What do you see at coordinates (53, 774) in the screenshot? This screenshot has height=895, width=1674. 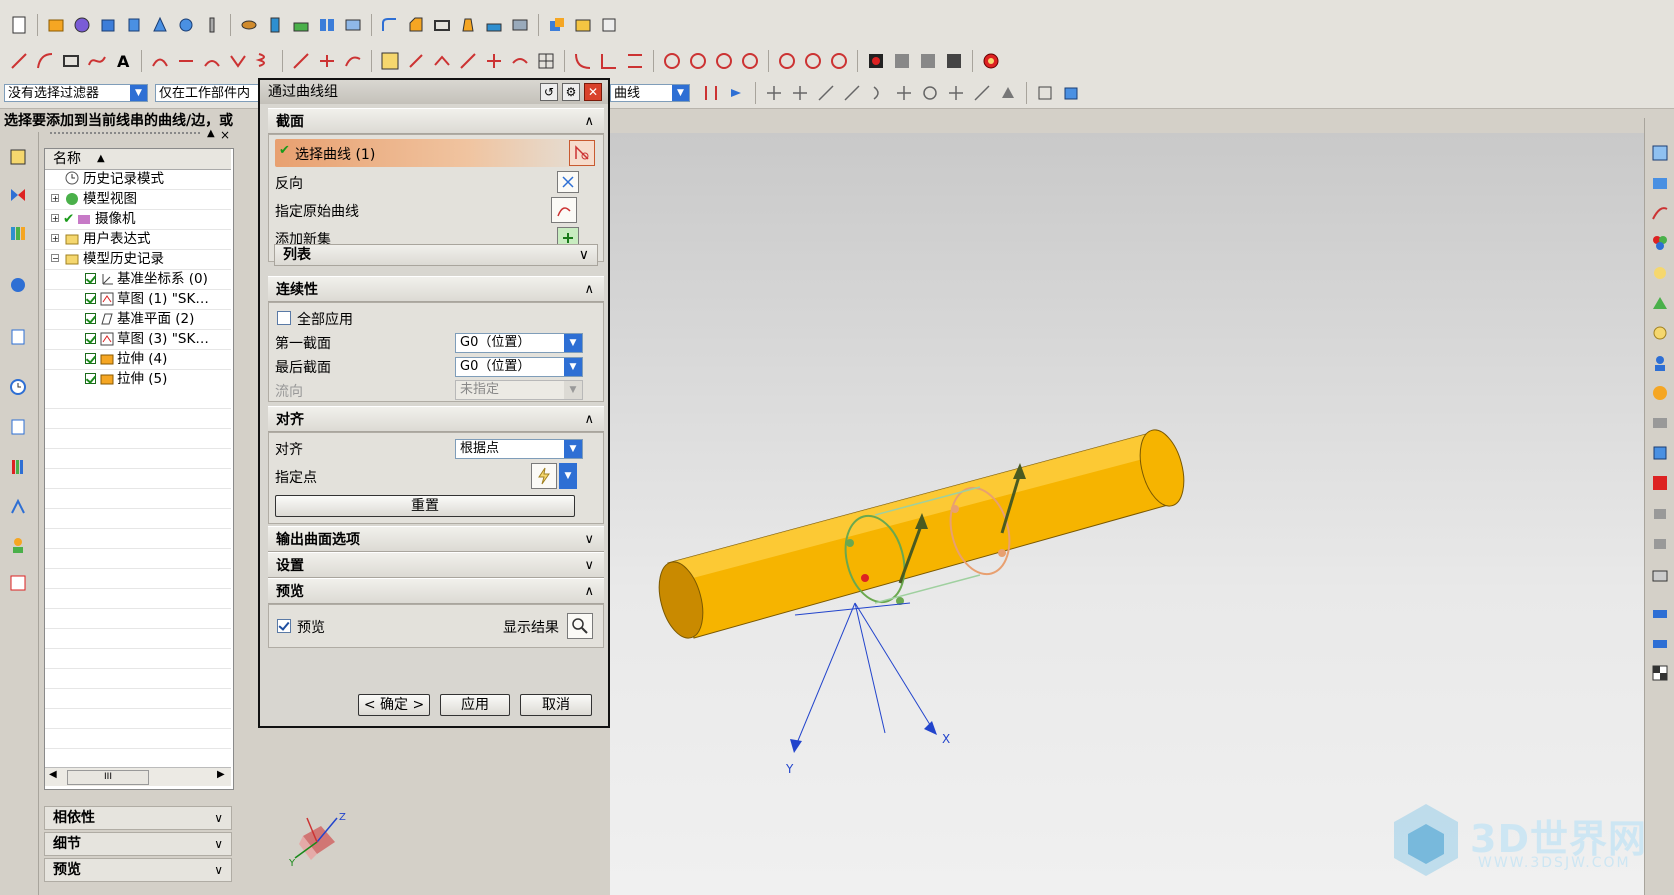 I see `scroll-left-icon: ◀` at bounding box center [53, 774].